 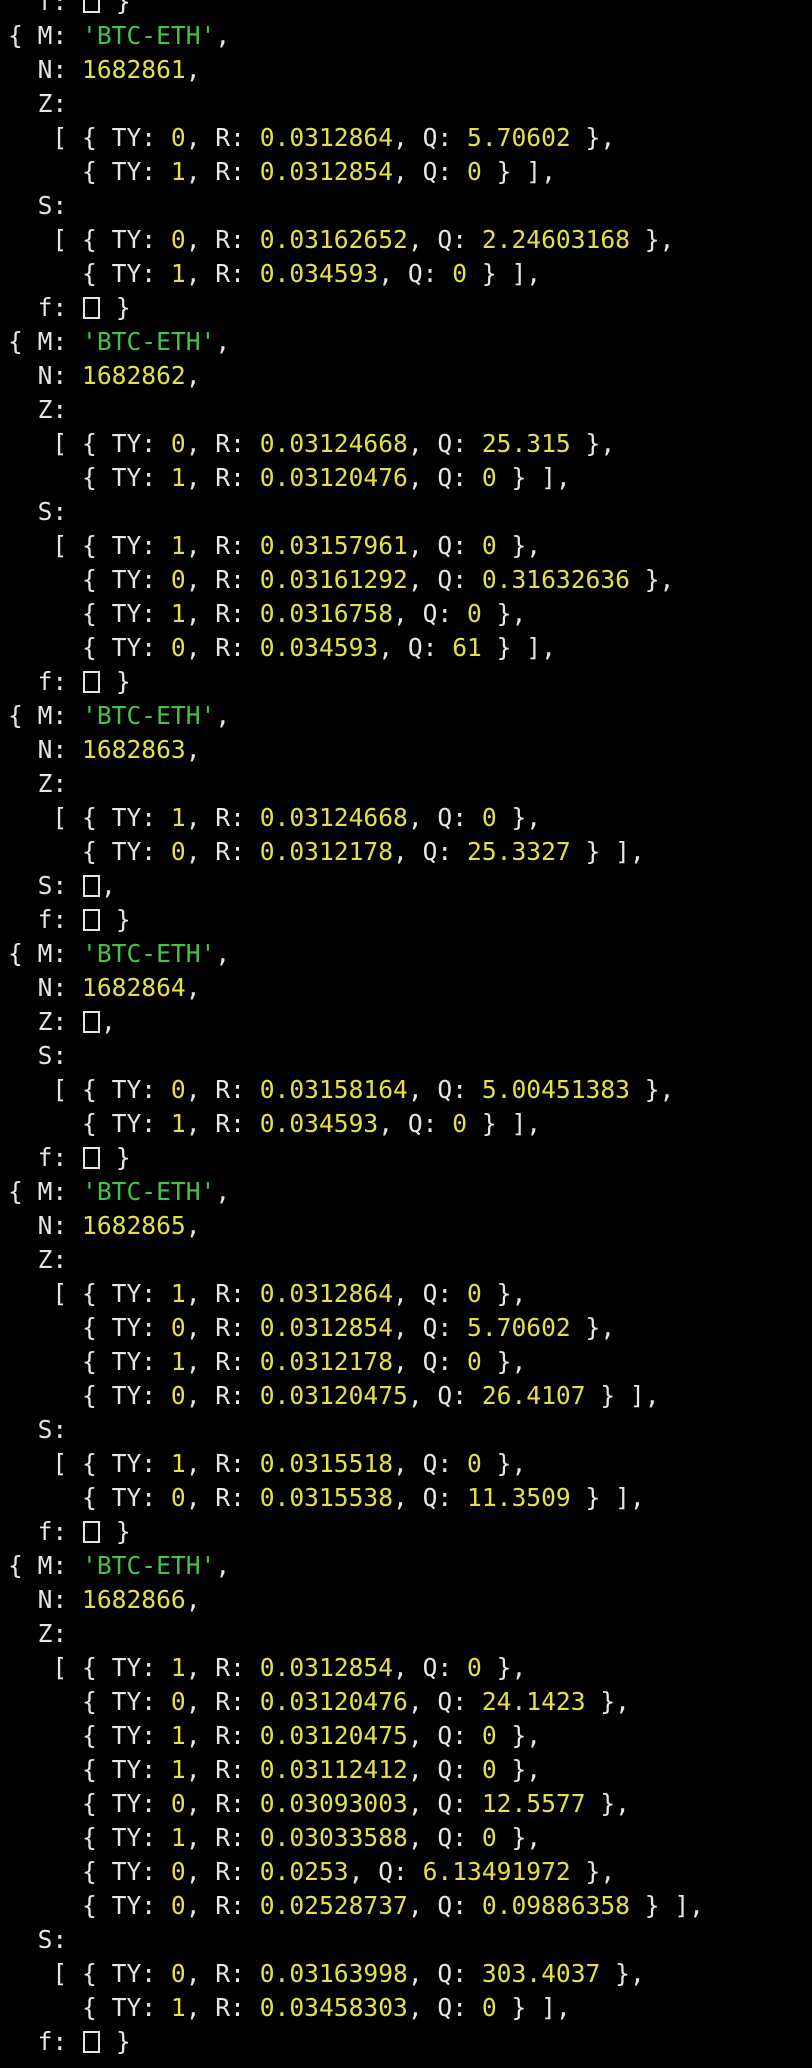 What do you see at coordinates (45, 1531) in the screenshot?
I see `plain-text: f:` at bounding box center [45, 1531].